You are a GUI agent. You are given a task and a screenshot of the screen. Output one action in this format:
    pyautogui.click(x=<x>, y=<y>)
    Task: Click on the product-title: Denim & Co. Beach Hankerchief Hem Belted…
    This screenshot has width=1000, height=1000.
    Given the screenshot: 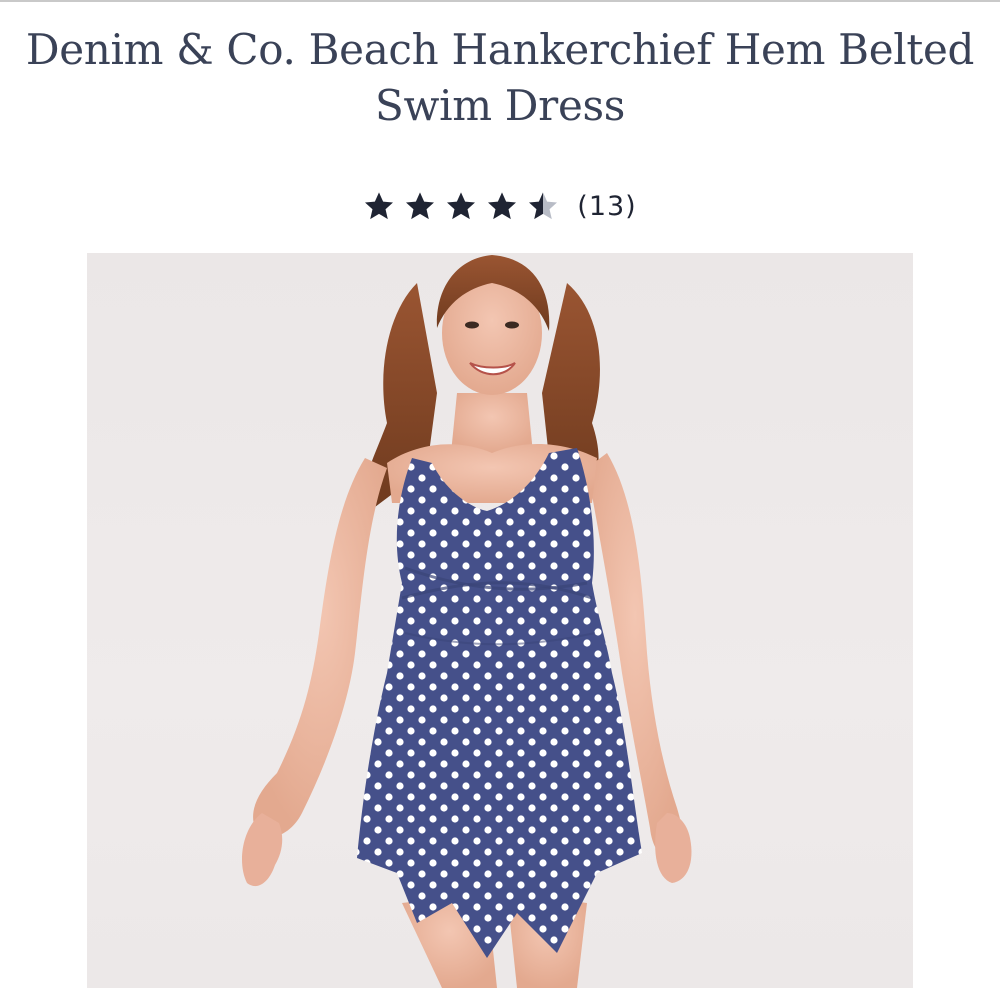 What is the action you would take?
    pyautogui.click(x=500, y=77)
    